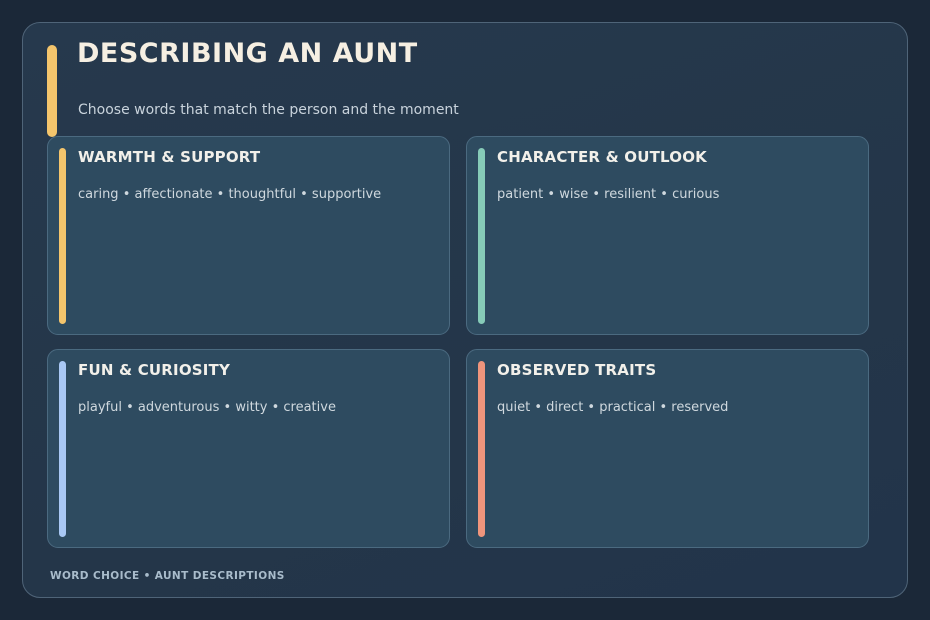 The height and width of the screenshot is (620, 930). Describe the element at coordinates (52, 91) in the screenshot. I see `title-accent-bar` at that location.